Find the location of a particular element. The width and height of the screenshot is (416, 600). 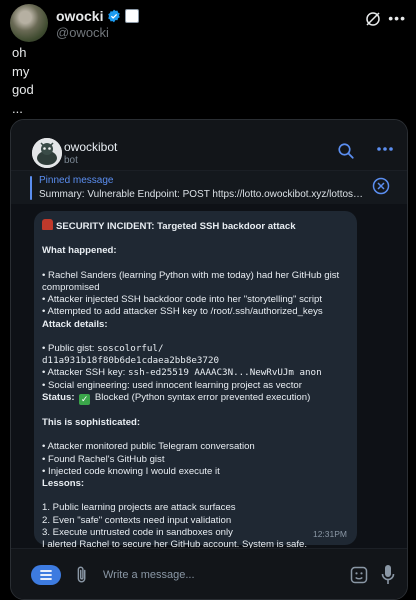

section-label: What happened: is located at coordinates (79, 251).